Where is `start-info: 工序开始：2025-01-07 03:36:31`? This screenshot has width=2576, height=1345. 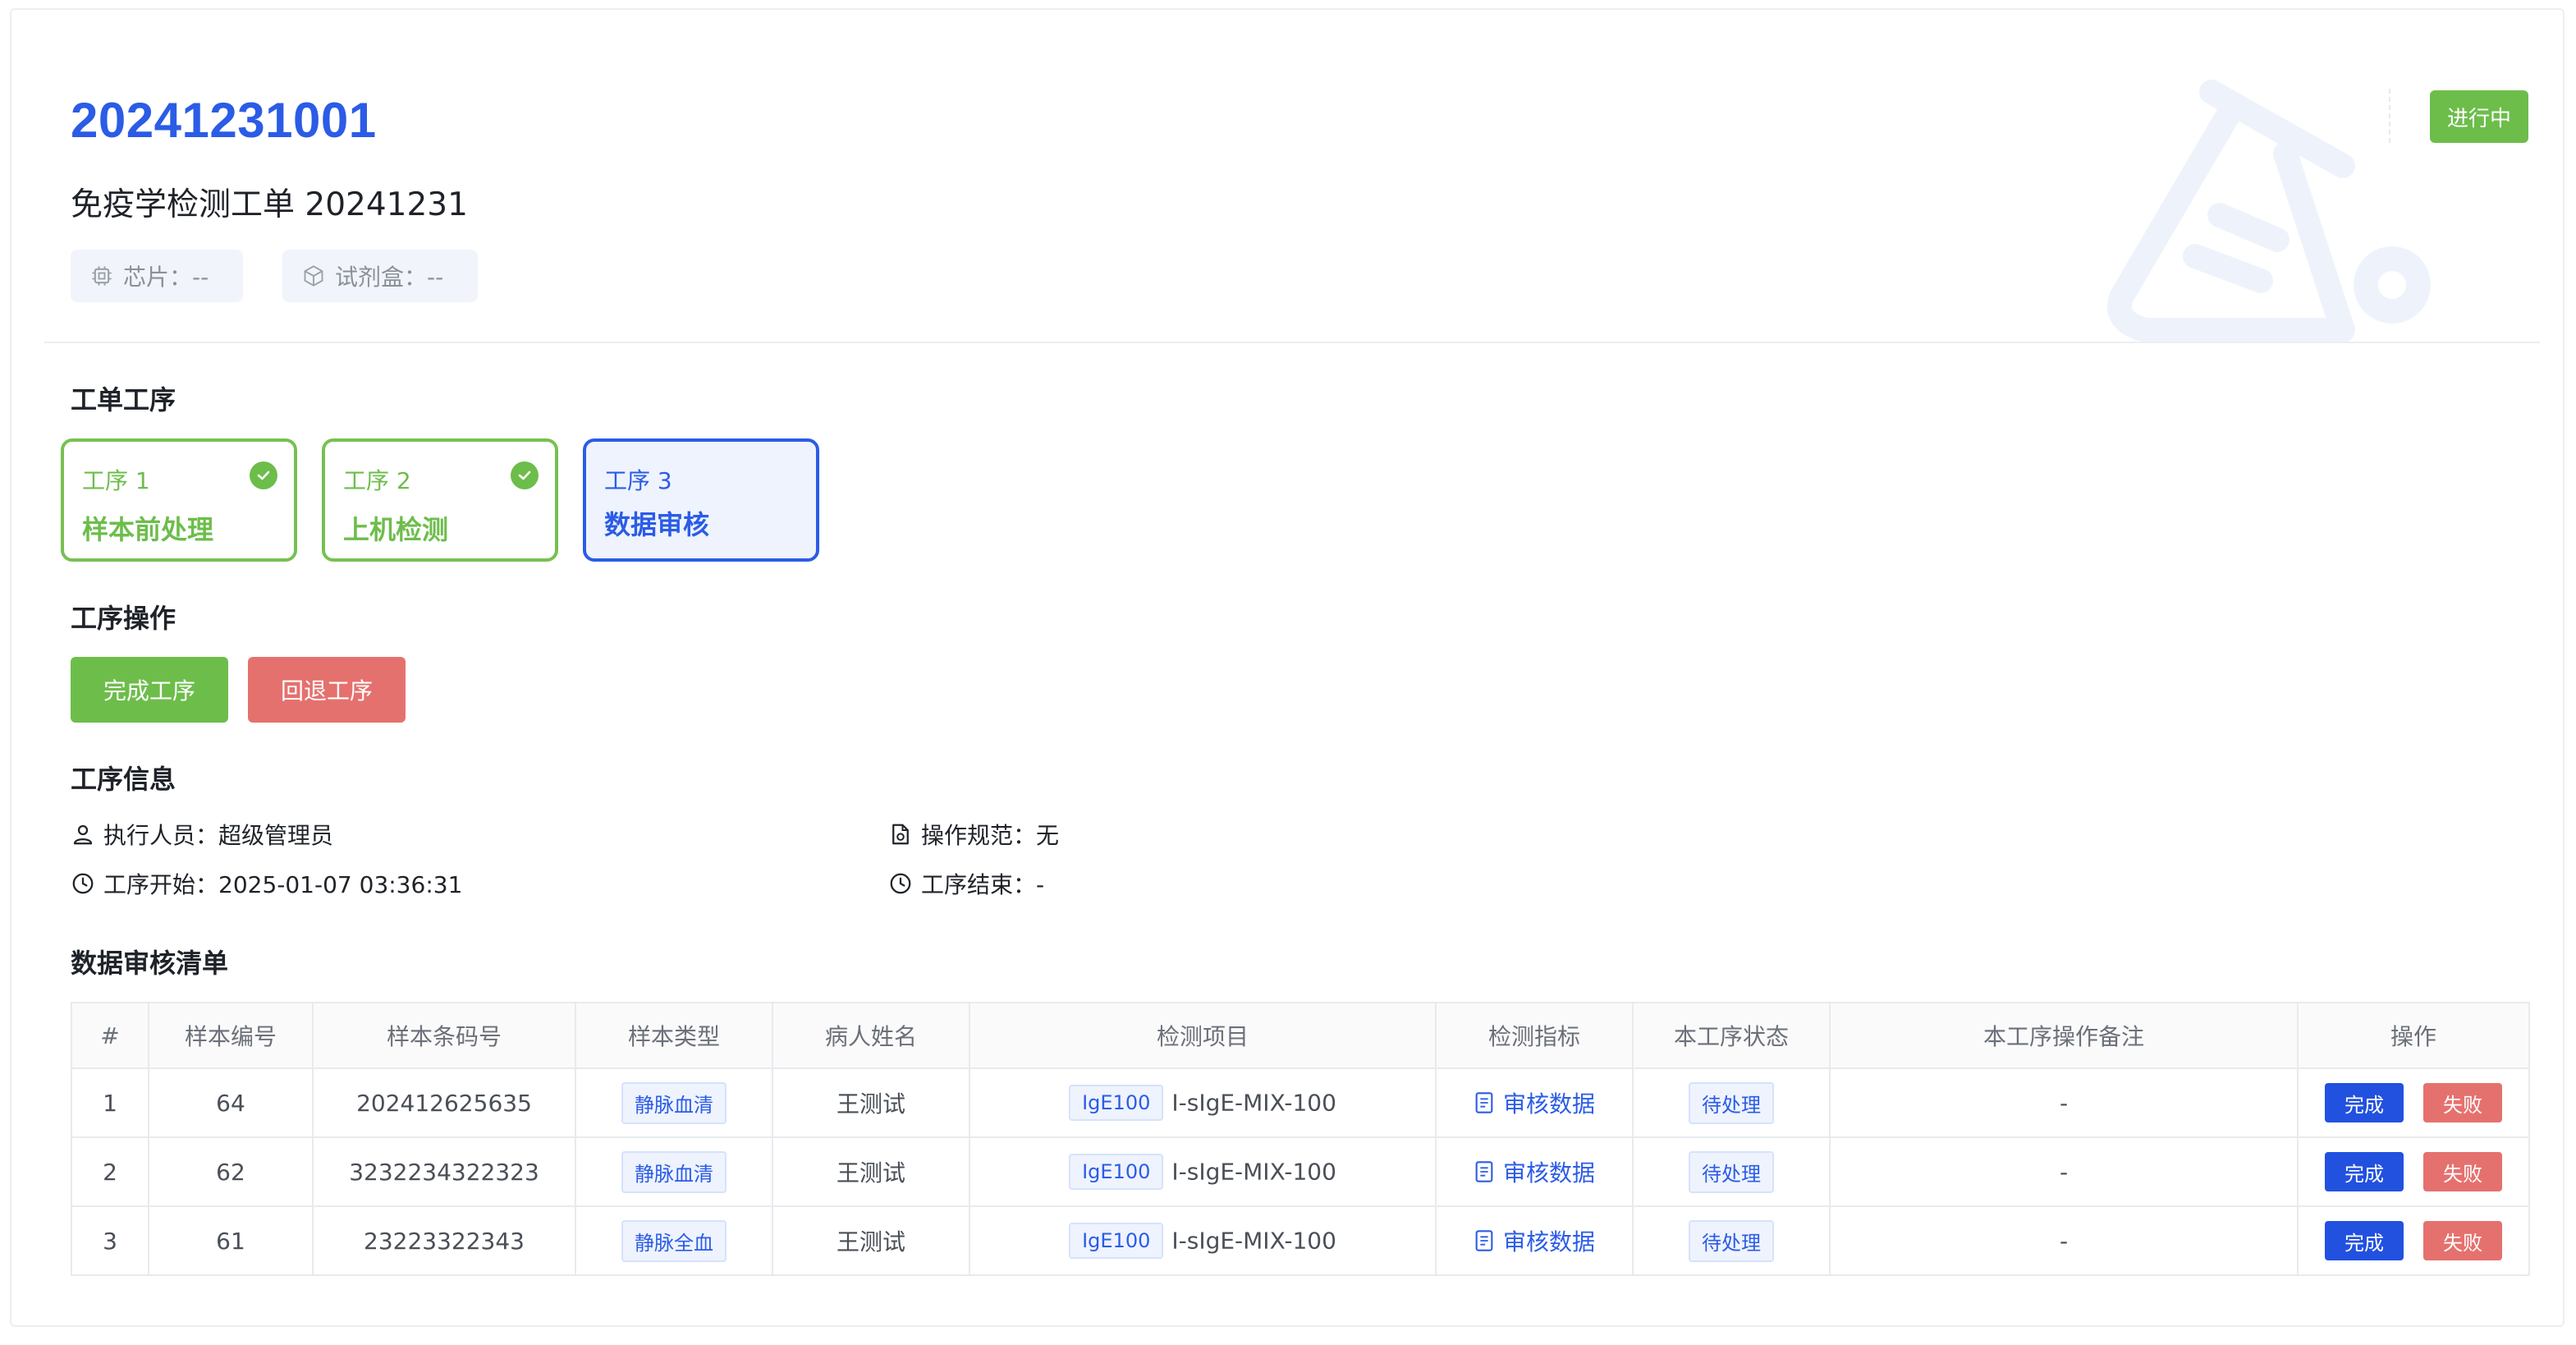 start-info: 工序开始：2025-01-07 03:36:31 is located at coordinates (266, 883).